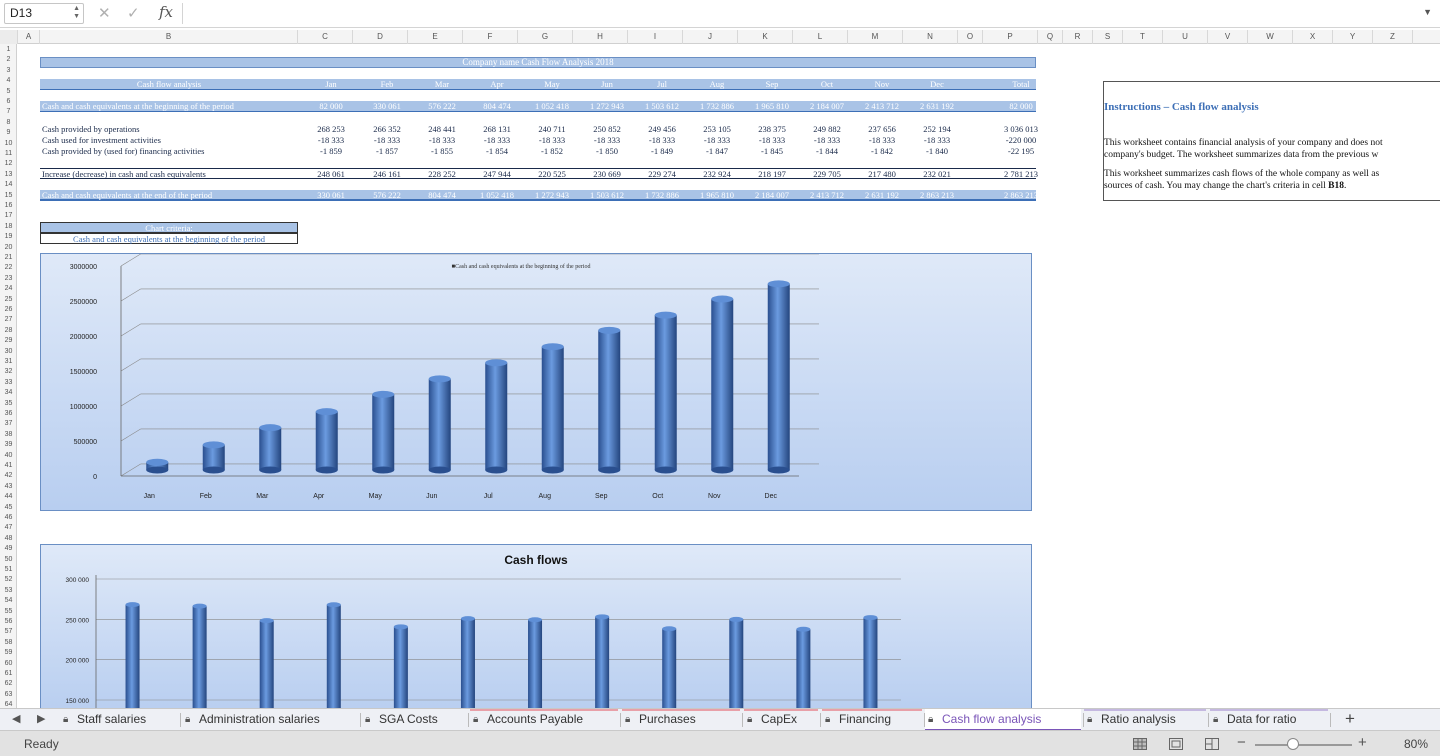 The width and height of the screenshot is (1440, 756). What do you see at coordinates (8, 371) in the screenshot?
I see `row-header: 32` at bounding box center [8, 371].